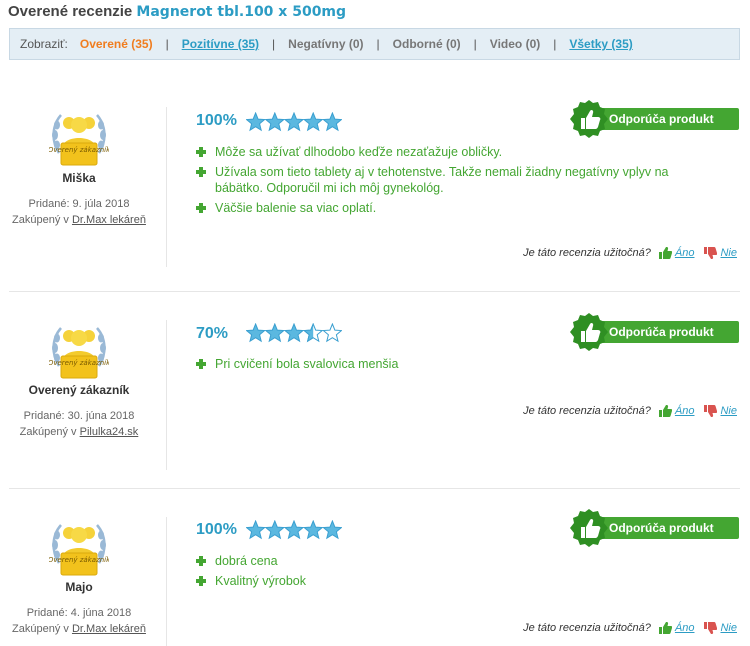 This screenshot has height=646, width=750. Describe the element at coordinates (326, 44) in the screenshot. I see `filter-negative: Negatívny (0)` at that location.